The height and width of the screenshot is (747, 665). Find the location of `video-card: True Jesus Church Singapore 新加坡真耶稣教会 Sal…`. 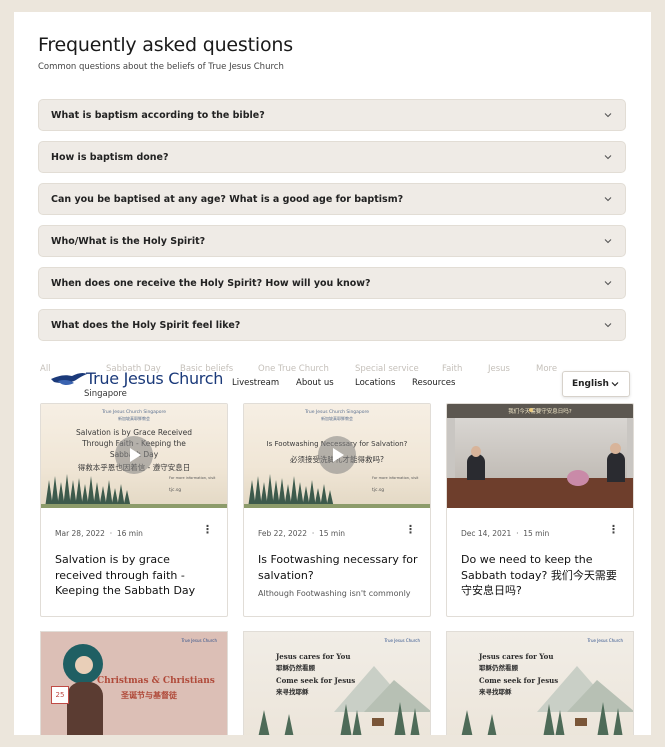

video-card: True Jesus Church Singapore 新加坡真耶稣教会 Sal… is located at coordinates (134, 510).